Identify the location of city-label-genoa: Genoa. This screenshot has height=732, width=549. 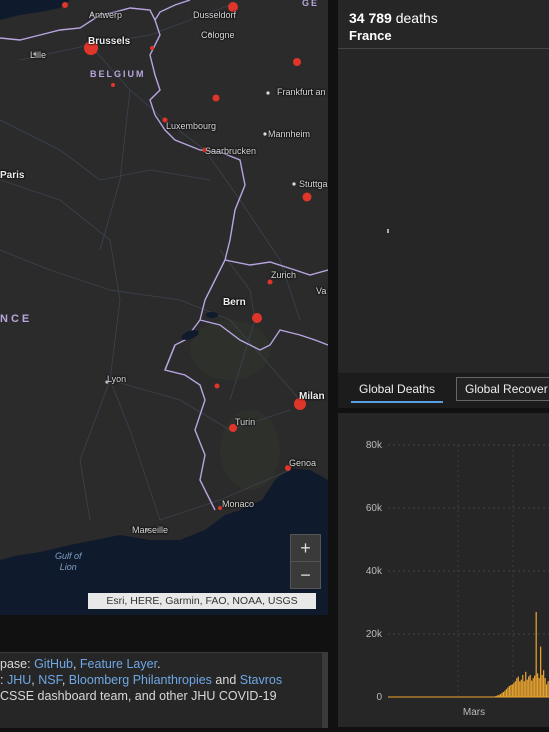
(303, 463).